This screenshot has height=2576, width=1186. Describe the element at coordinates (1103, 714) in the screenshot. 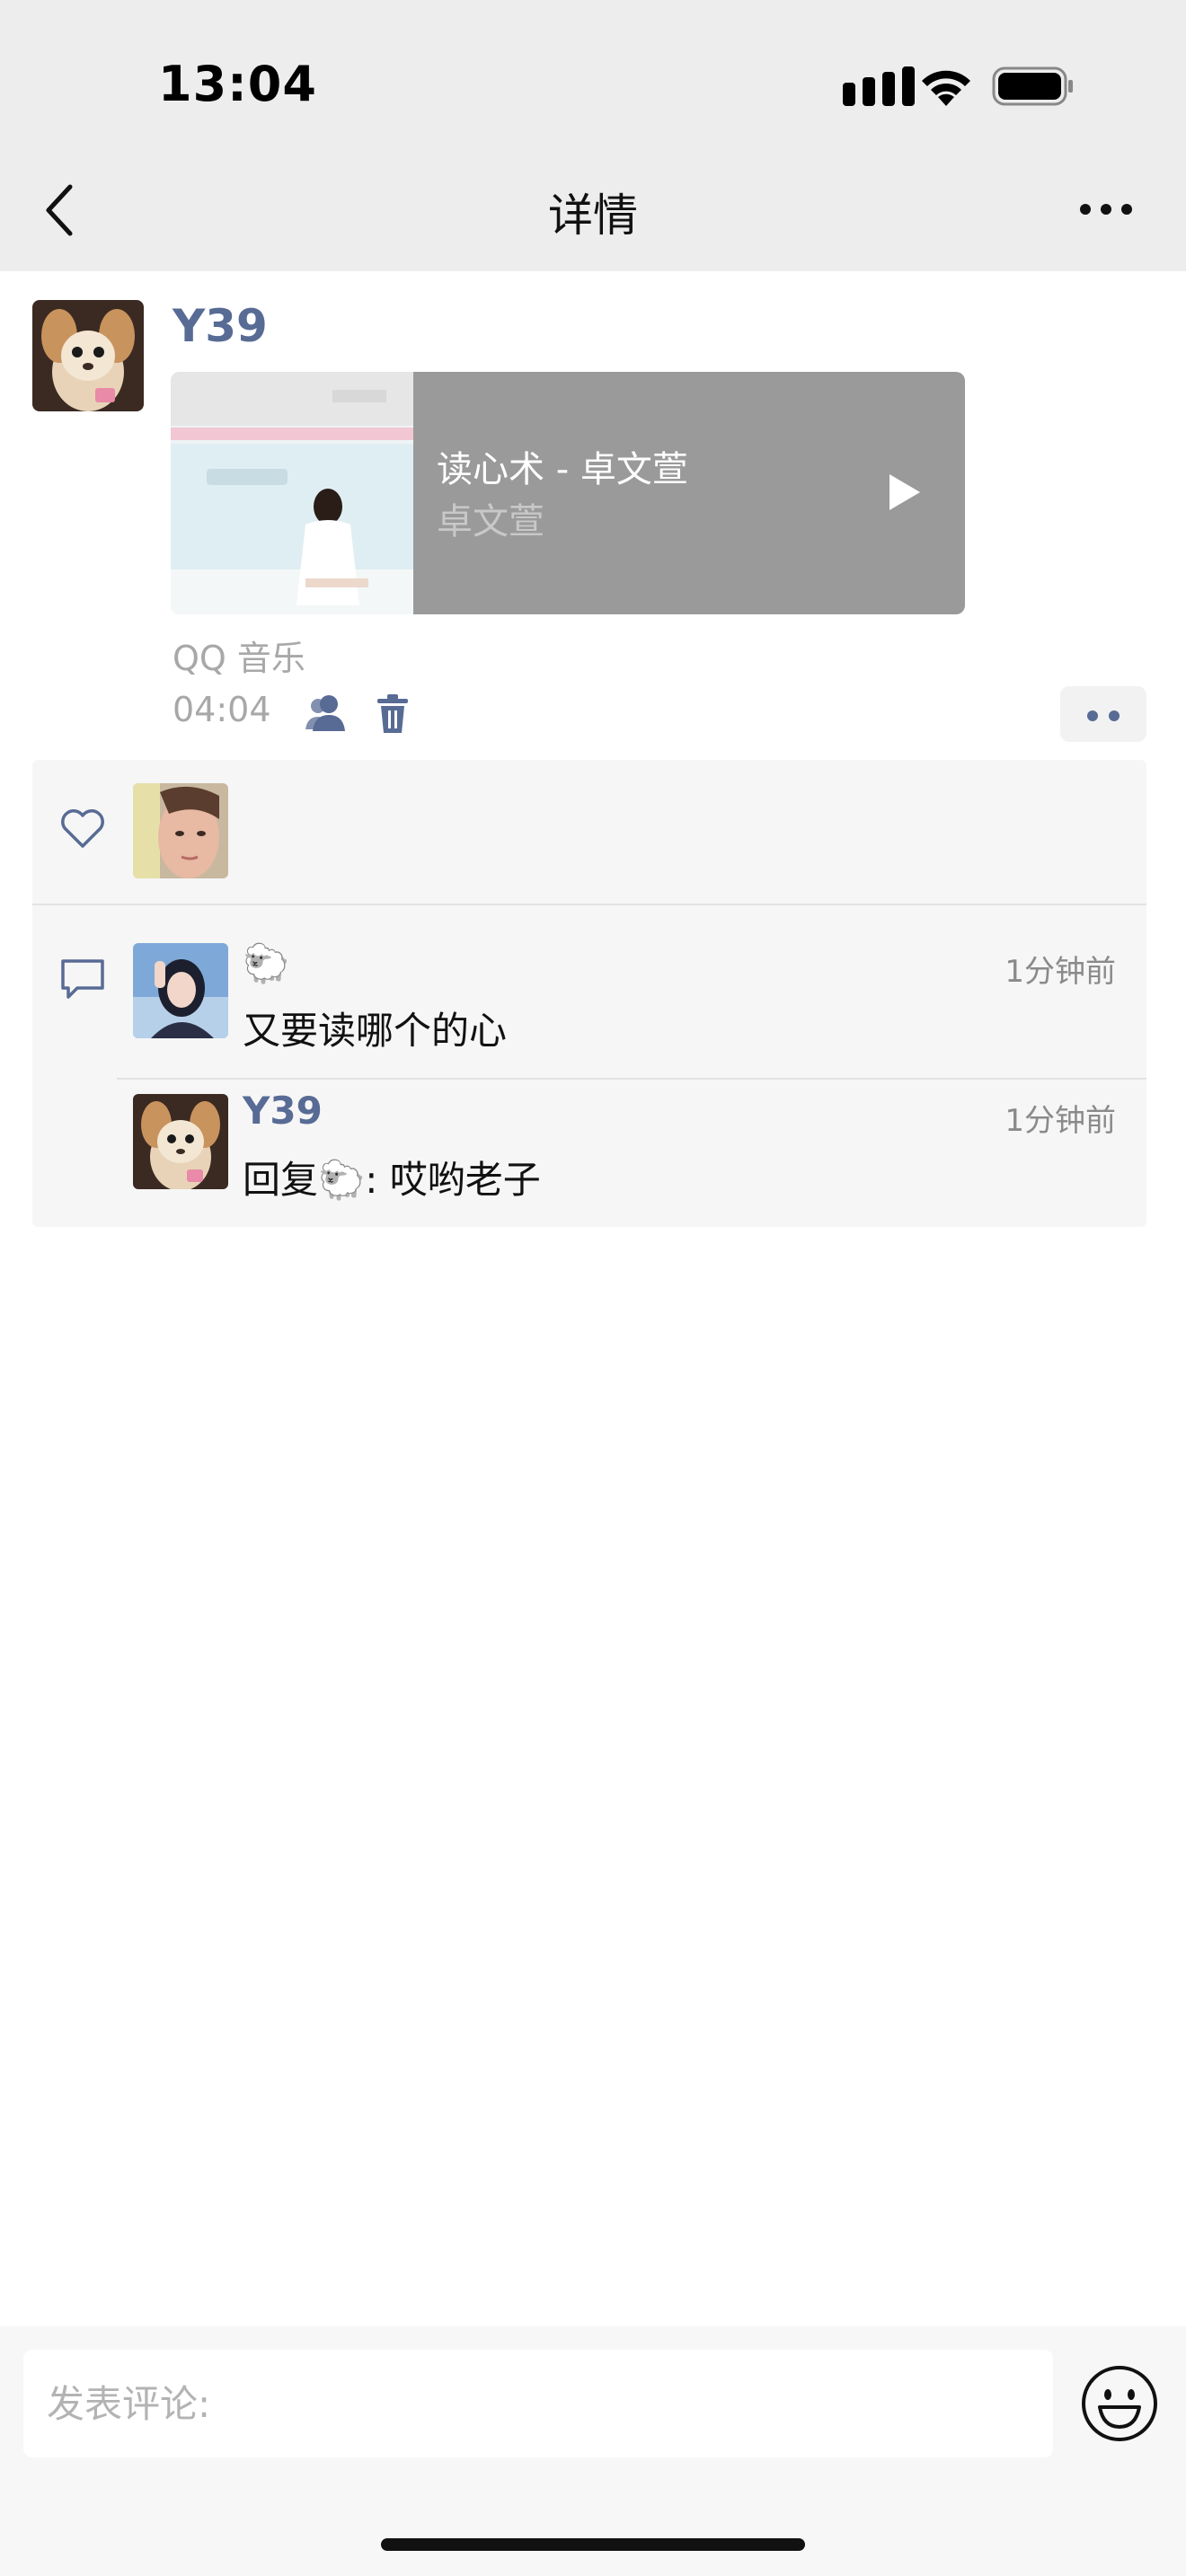

I see `comment-like-menu-button` at that location.